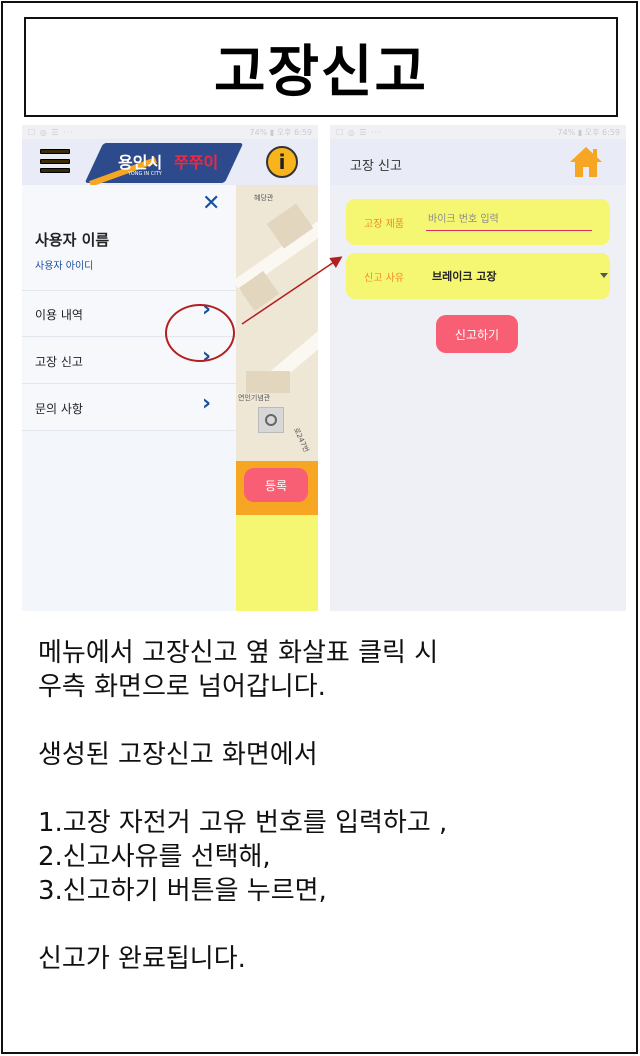  Describe the element at coordinates (238, 653) in the screenshot. I see `instruction-line: 메뉴에서 고장신고 옆 화살표 클릭 시` at that location.